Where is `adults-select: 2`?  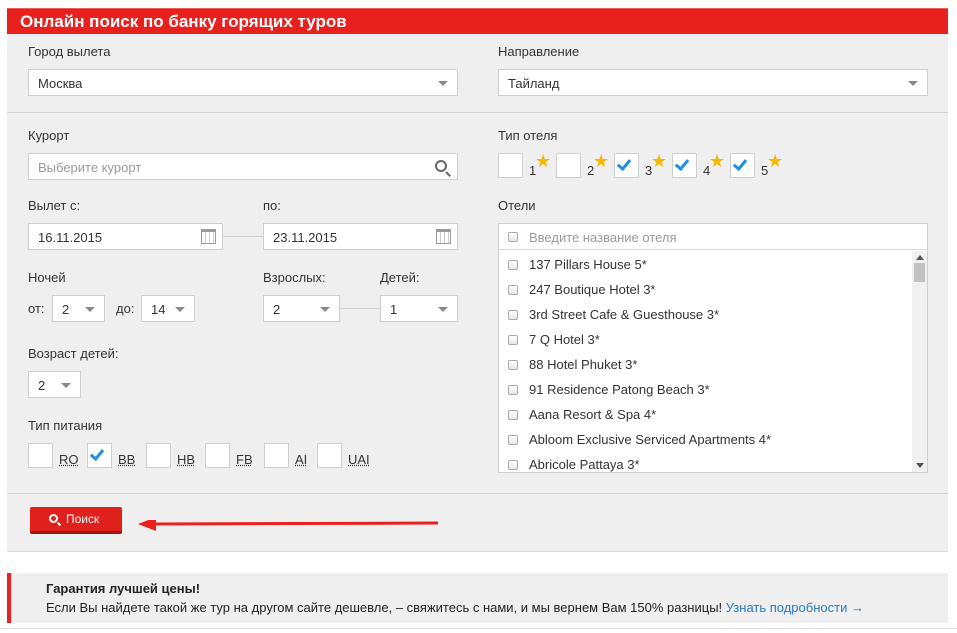 adults-select: 2 is located at coordinates (301, 308).